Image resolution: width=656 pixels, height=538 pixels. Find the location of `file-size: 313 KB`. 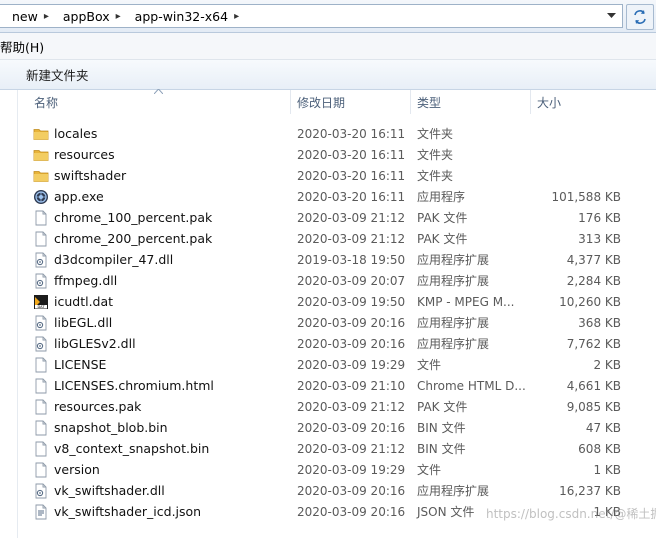

file-size: 313 KB is located at coordinates (599, 238).